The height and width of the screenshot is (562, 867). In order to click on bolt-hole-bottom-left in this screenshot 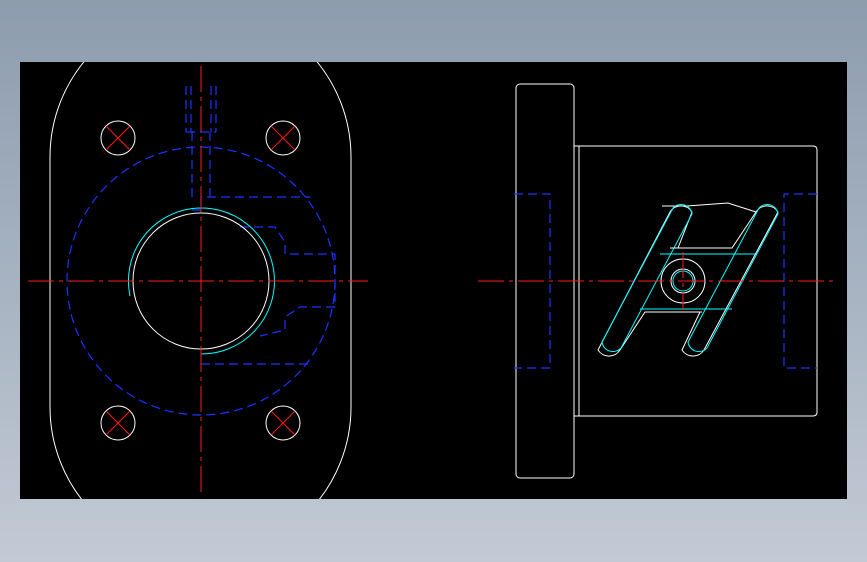, I will do `click(118, 423)`.